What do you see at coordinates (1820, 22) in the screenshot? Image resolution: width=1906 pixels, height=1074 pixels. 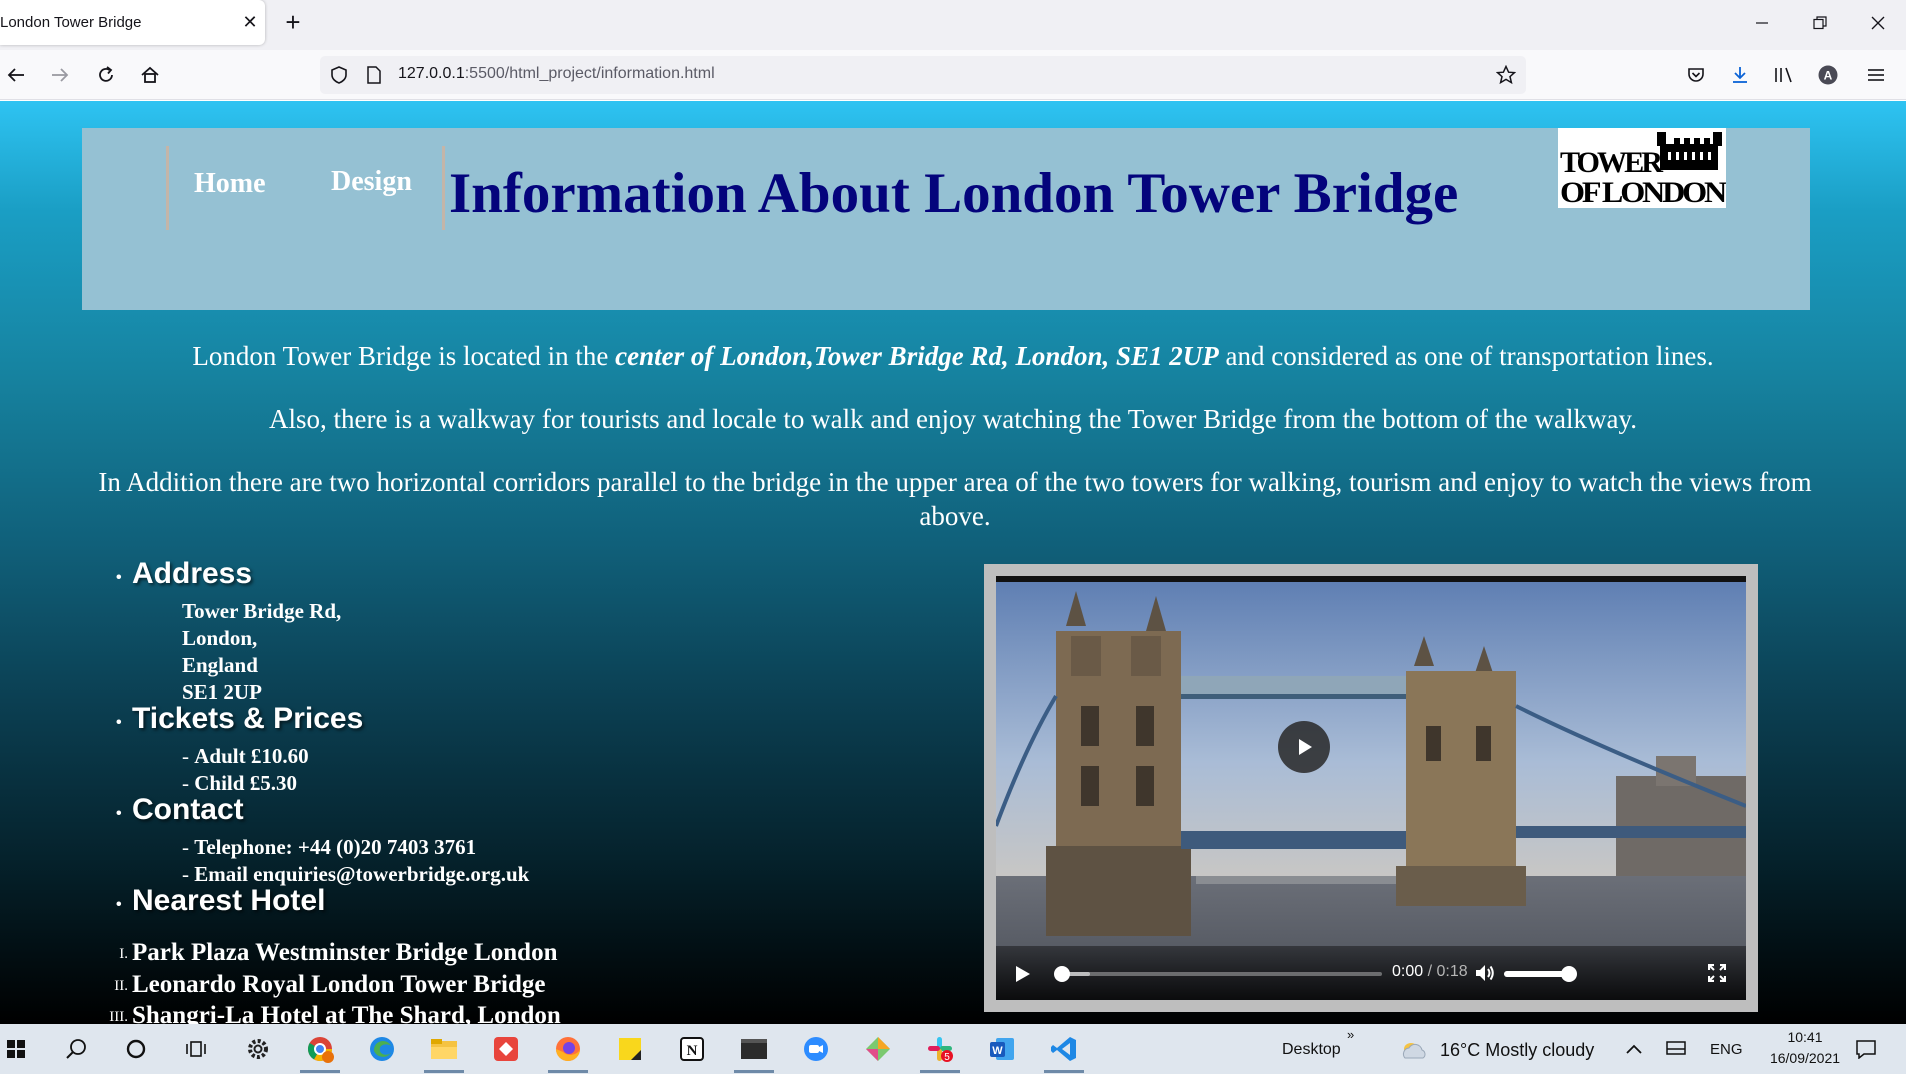 I see `restore-icon` at bounding box center [1820, 22].